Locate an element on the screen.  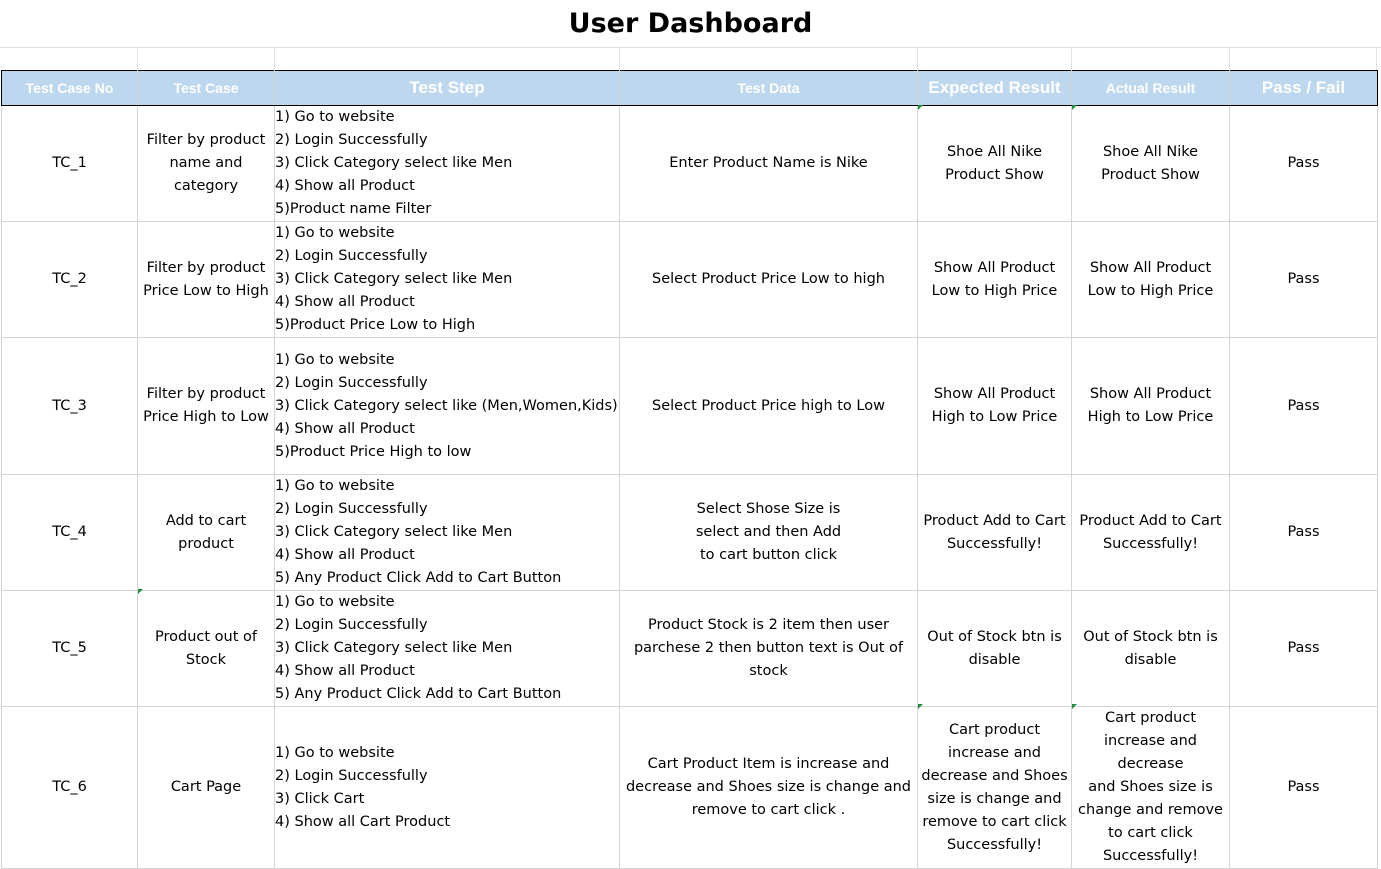
test-case-no-cell: TC_3 is located at coordinates (69, 406).